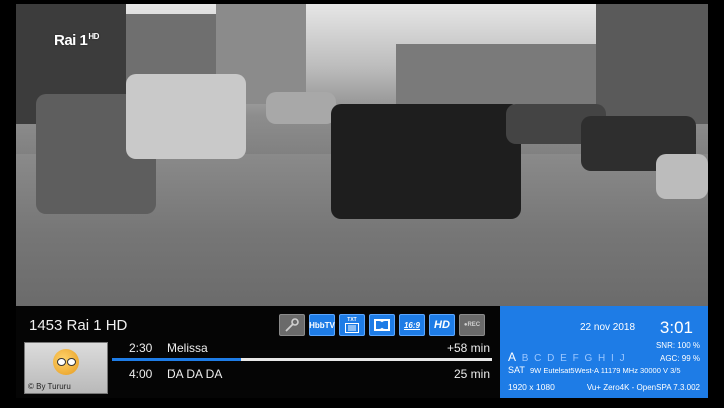  I want to click on sat-label: SAT, so click(516, 370).